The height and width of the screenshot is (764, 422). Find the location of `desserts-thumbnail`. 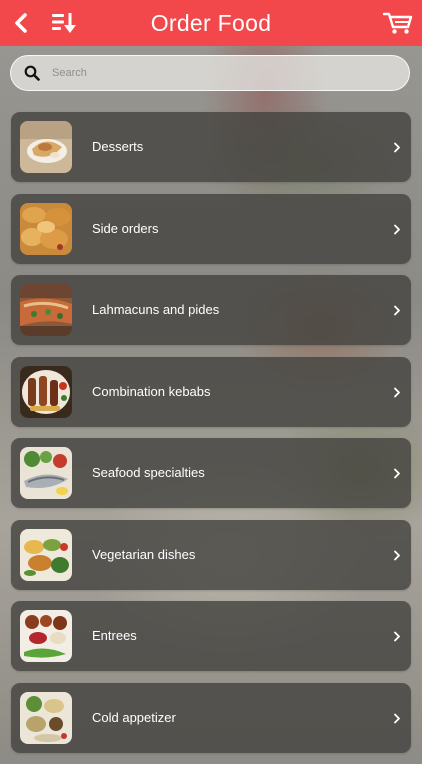

desserts-thumbnail is located at coordinates (46, 147).